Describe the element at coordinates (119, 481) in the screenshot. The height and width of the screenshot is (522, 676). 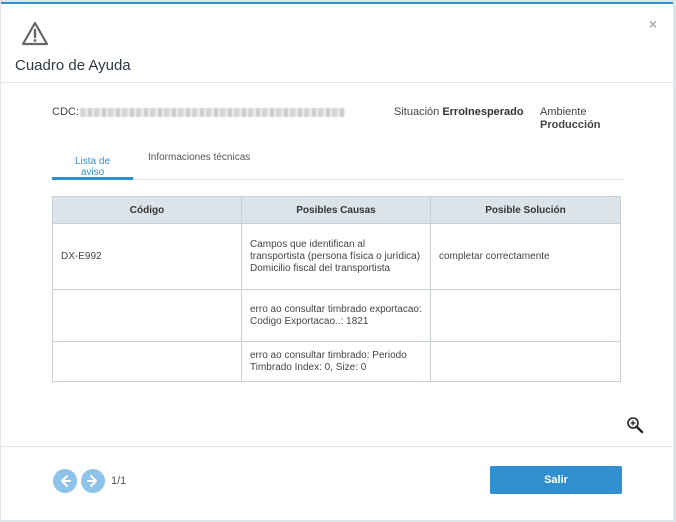
I see `page-indicator: 1/1` at that location.